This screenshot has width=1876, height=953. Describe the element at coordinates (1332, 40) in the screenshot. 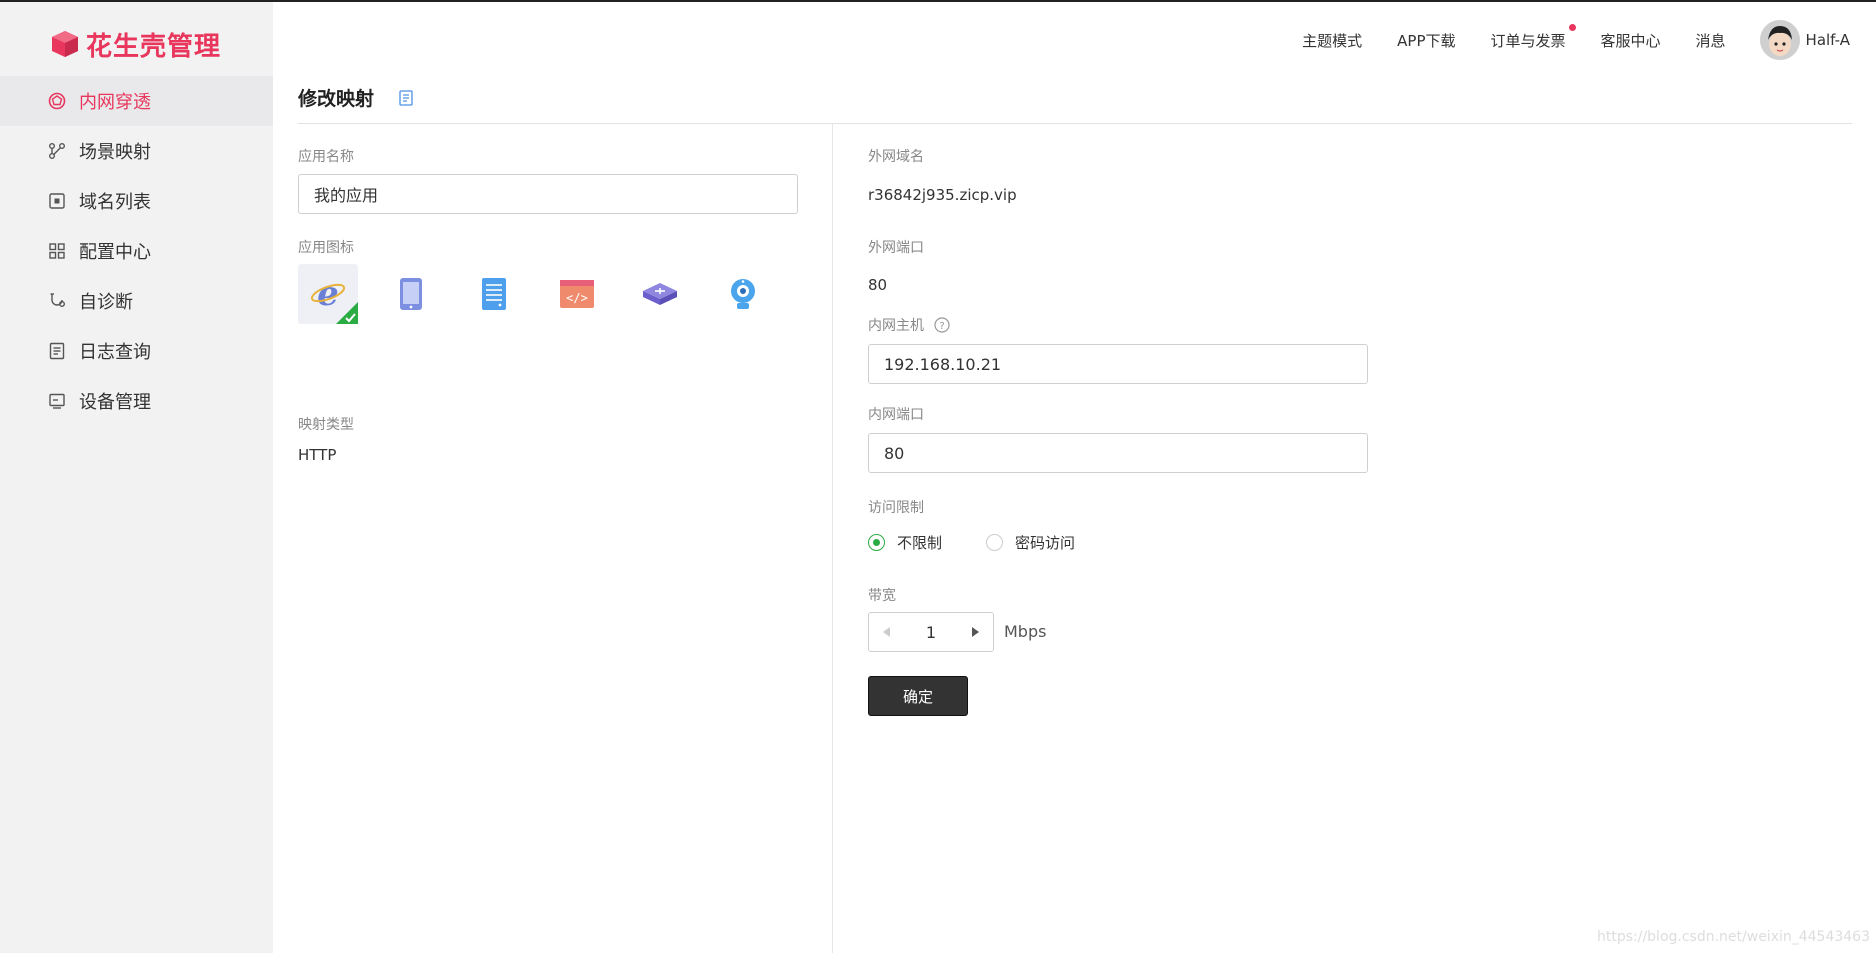

I see `header-link-theme: 主题模式` at that location.